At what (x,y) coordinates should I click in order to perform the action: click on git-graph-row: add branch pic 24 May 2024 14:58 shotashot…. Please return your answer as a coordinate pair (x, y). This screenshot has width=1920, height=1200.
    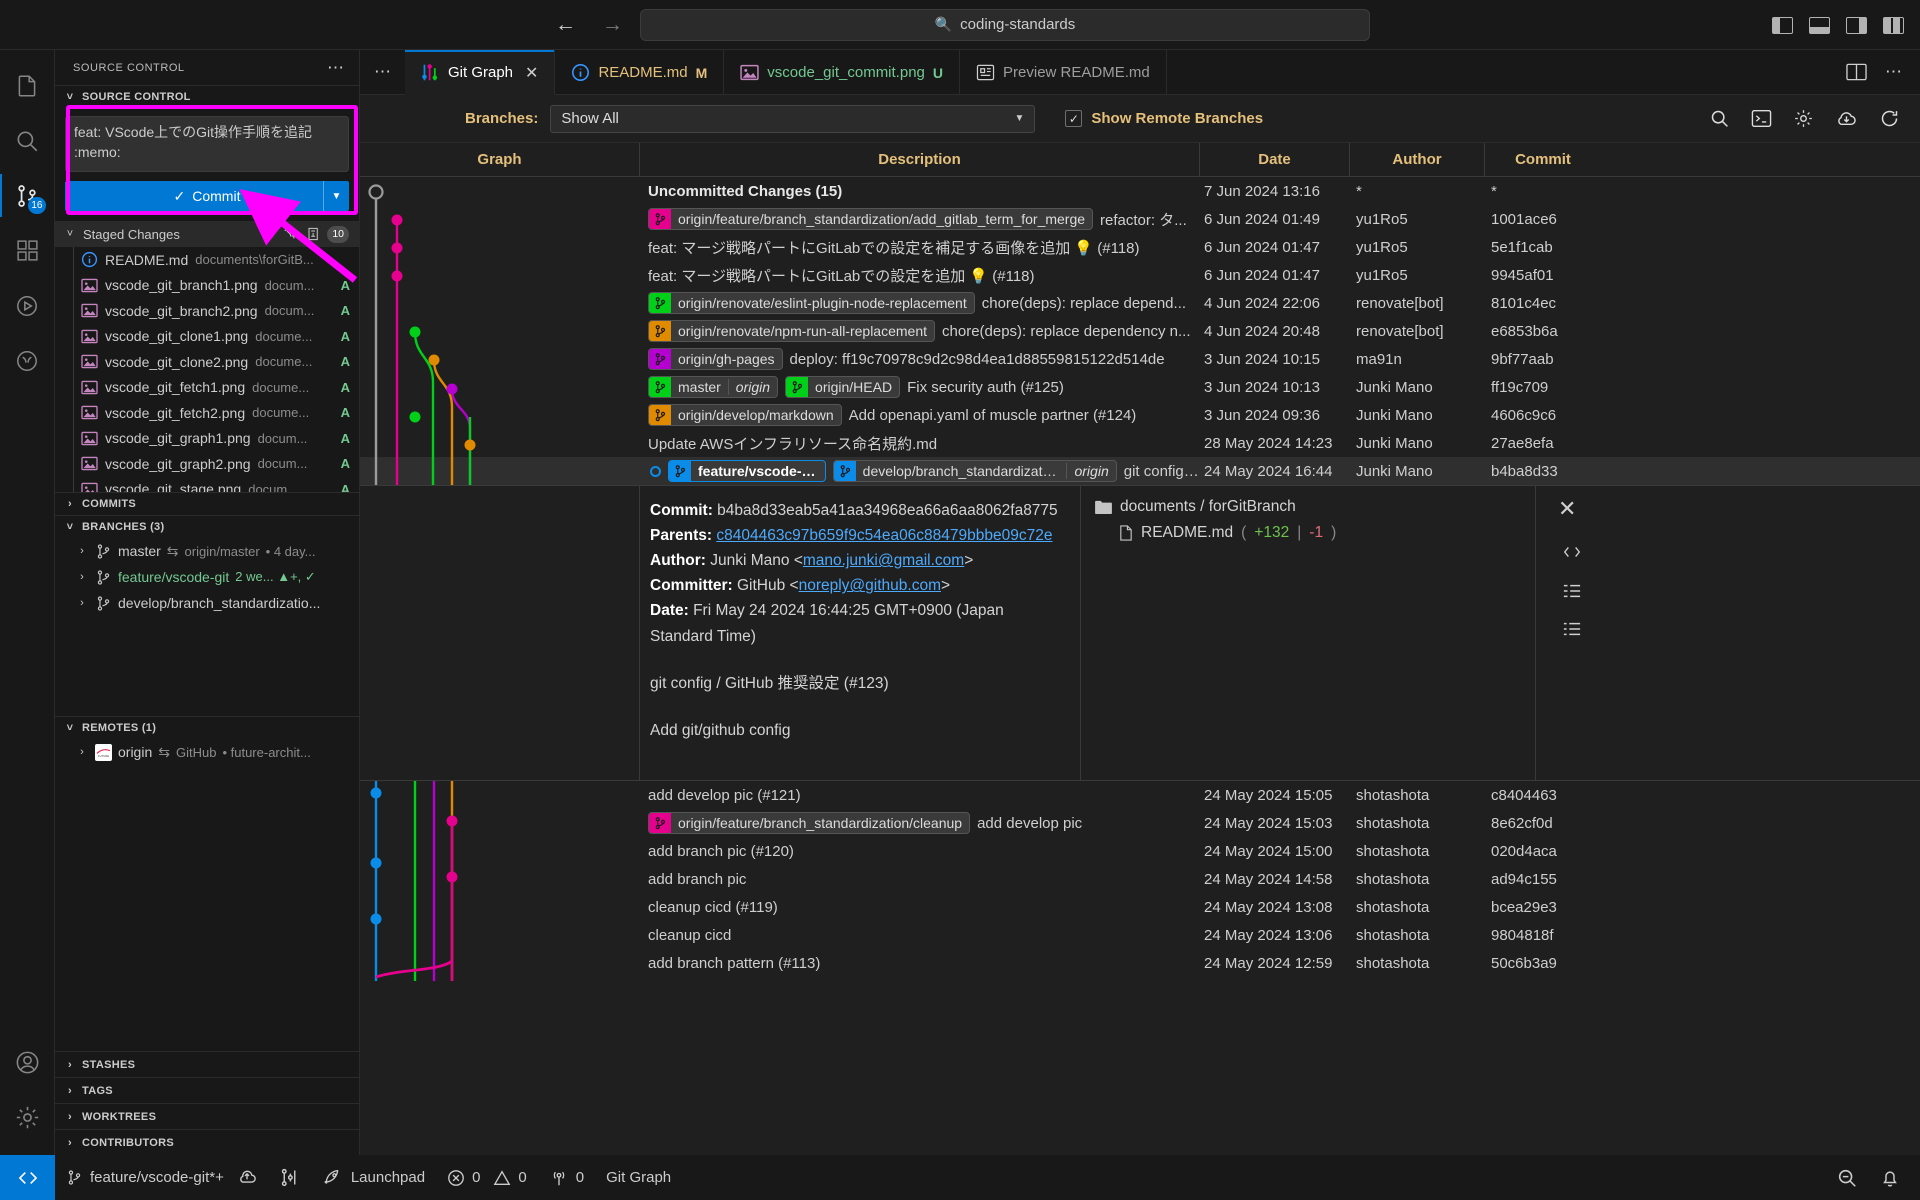
    Looking at the image, I should click on (1140, 879).